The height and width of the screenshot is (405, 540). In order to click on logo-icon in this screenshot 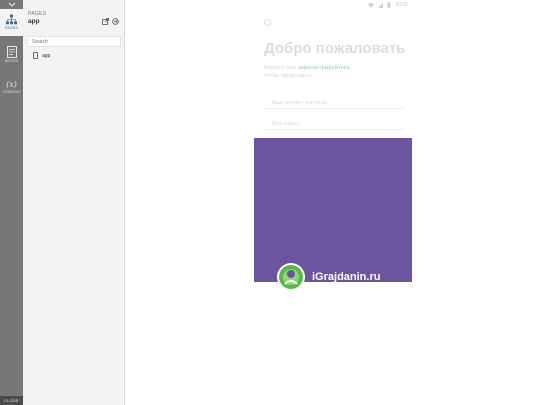, I will do `click(267, 22)`.